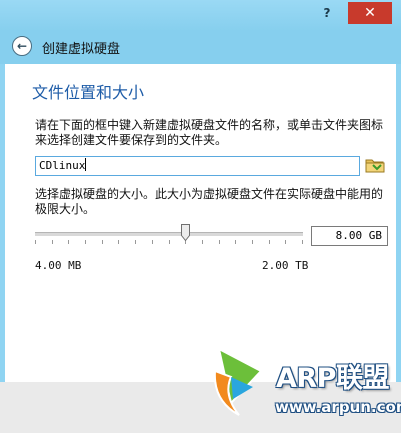  What do you see at coordinates (238, 381) in the screenshot?
I see `watermark-logo-icon` at bounding box center [238, 381].